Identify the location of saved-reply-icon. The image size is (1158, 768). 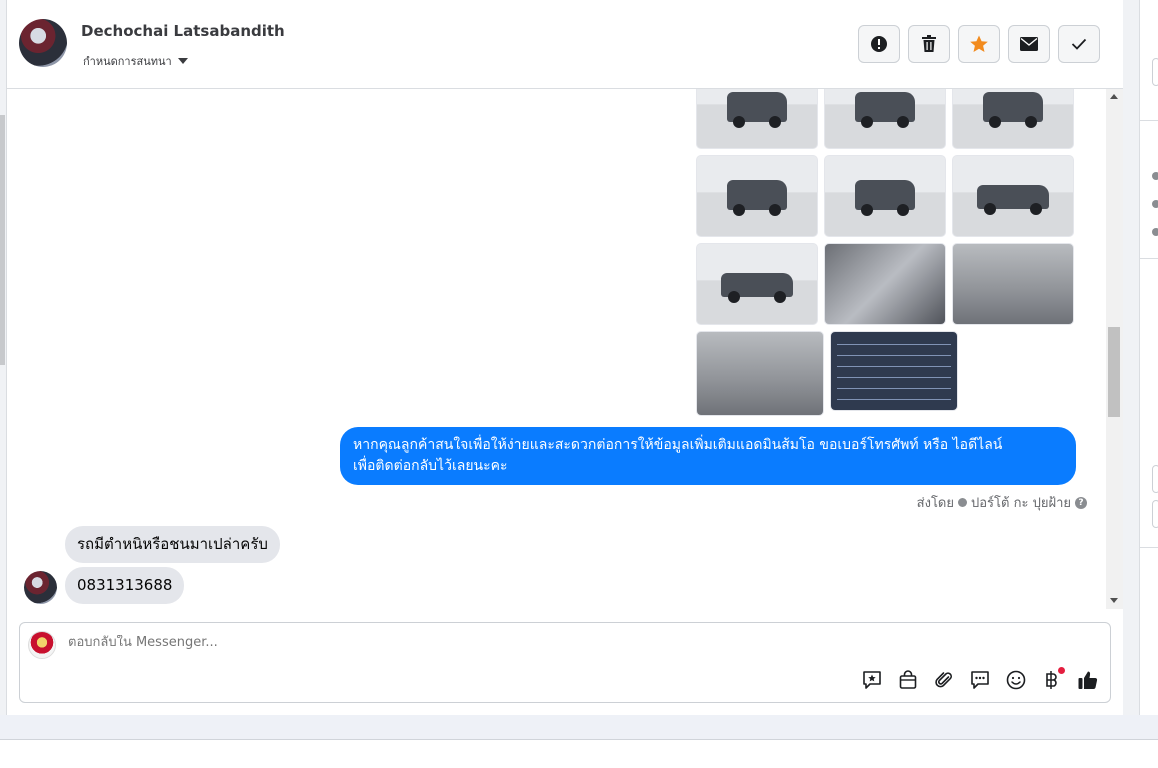
(872, 680).